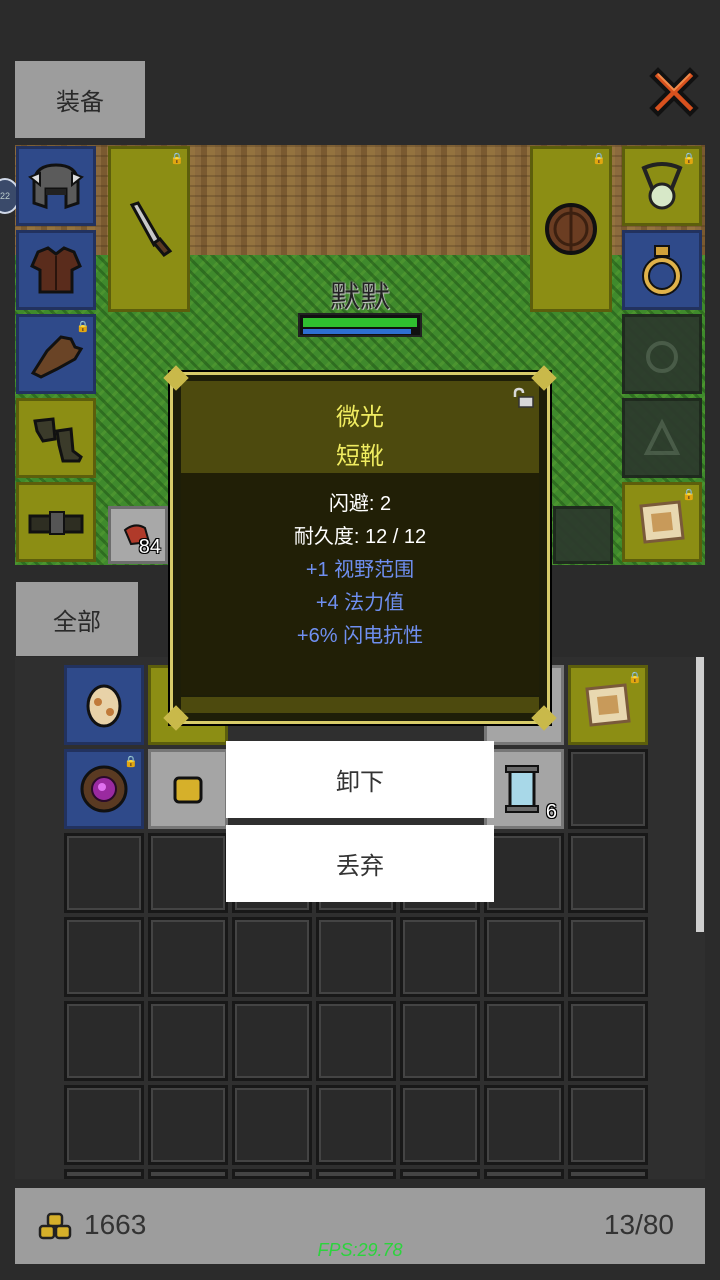 This screenshot has height=1280, width=720. I want to click on tooltip-footer, so click(360, 705).